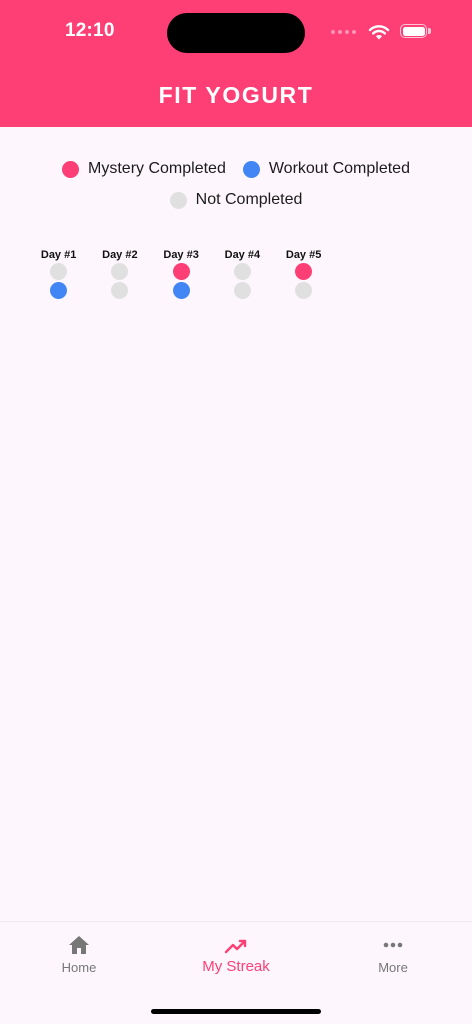 This screenshot has width=472, height=1024. What do you see at coordinates (393, 954) in the screenshot?
I see `tab-more: More` at bounding box center [393, 954].